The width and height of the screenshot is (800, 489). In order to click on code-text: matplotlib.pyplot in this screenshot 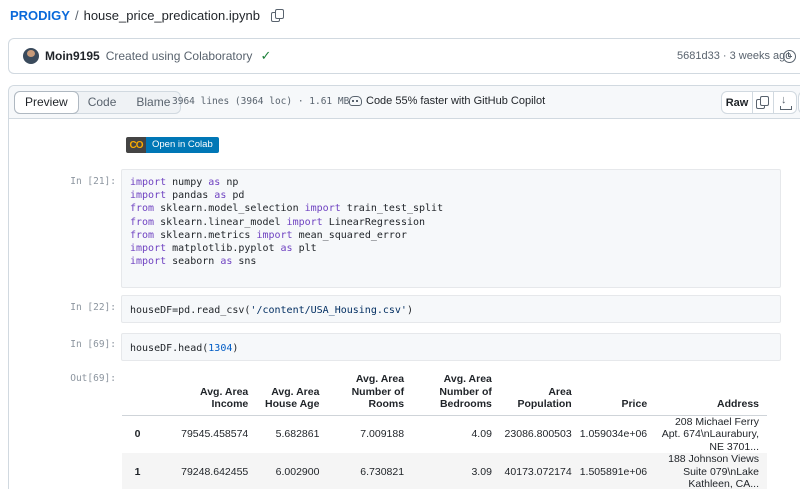, I will do `click(223, 249)`.